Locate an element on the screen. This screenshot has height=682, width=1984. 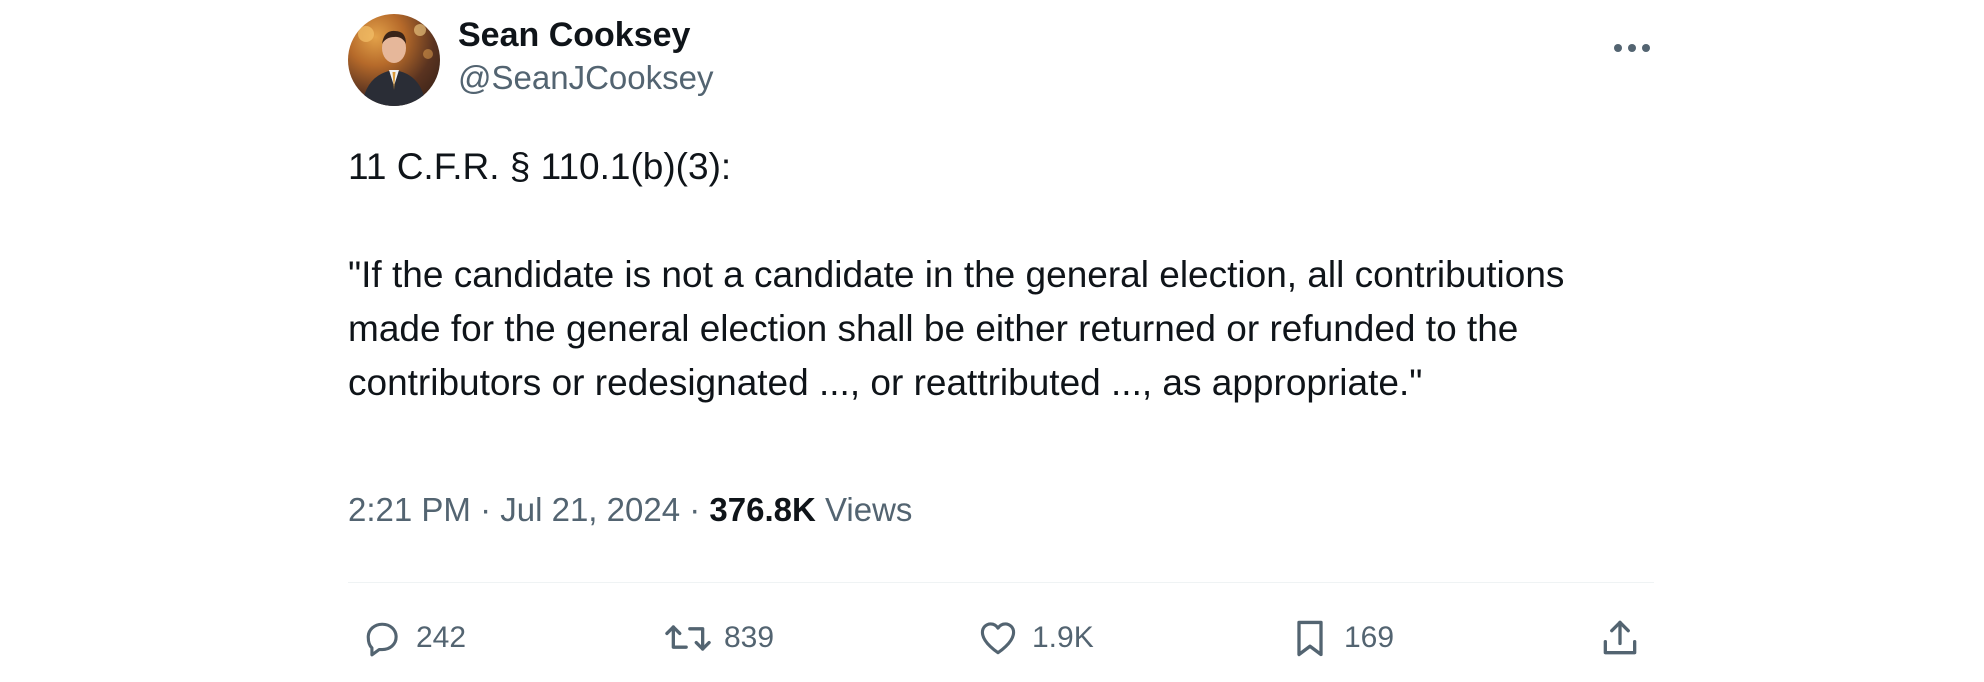
tweet-date: Jul 21, 2024 is located at coordinates (590, 509).